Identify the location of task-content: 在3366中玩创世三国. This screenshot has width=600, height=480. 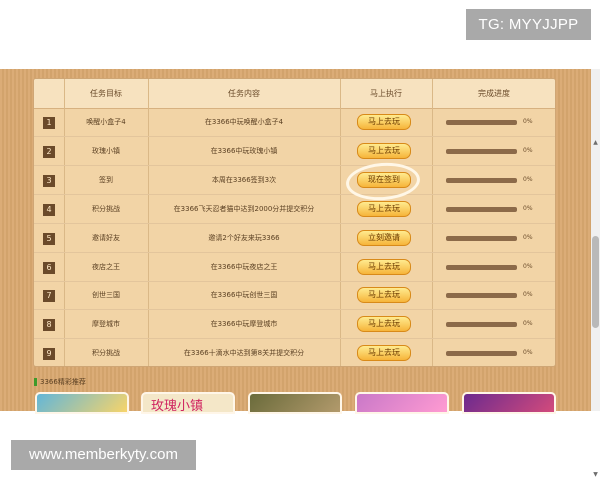
(244, 295).